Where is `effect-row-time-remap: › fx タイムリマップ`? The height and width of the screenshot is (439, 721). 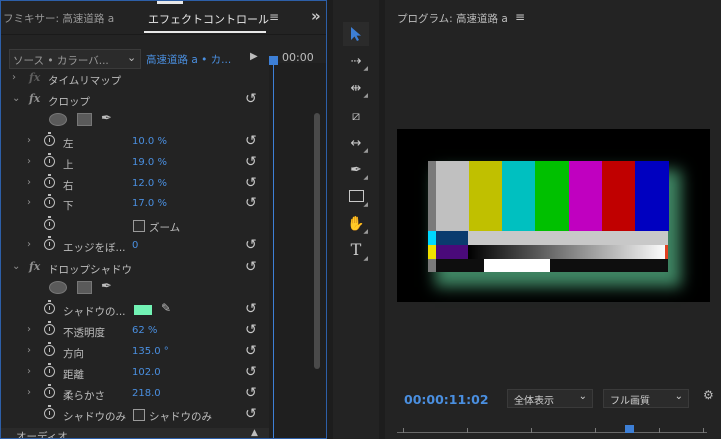
effect-row-time-remap: › fx タイムリマップ is located at coordinates (135, 79).